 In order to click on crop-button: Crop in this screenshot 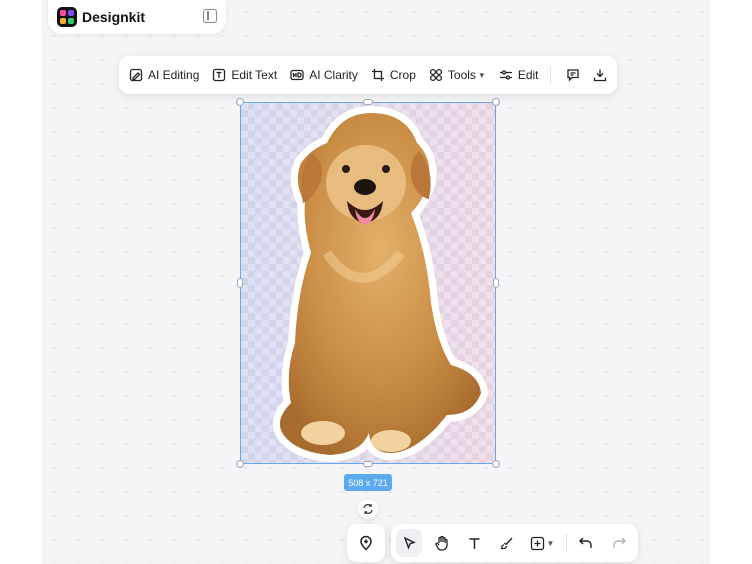, I will do `click(393, 75)`.